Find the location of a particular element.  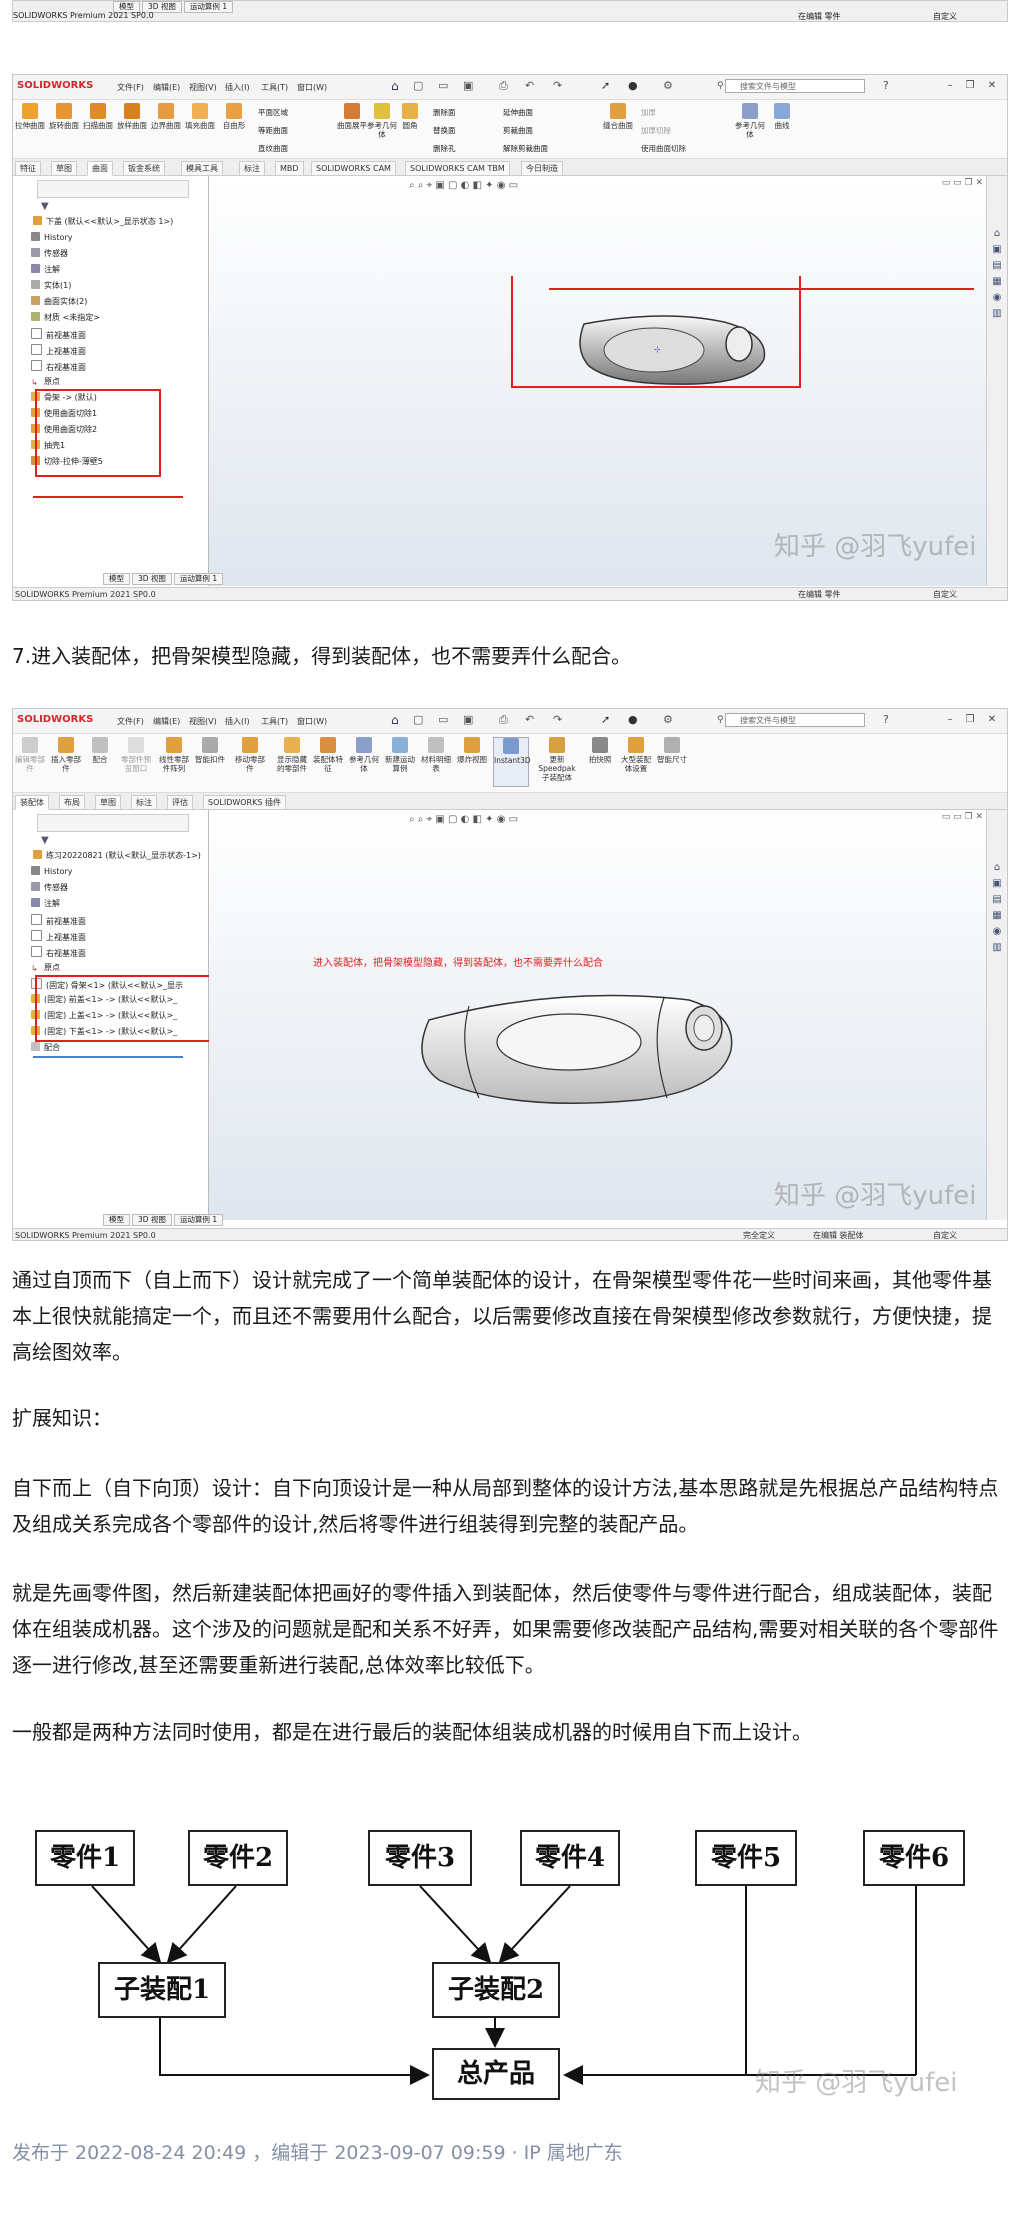

knit-surface-tool: 缝合曲面 is located at coordinates (618, 116).